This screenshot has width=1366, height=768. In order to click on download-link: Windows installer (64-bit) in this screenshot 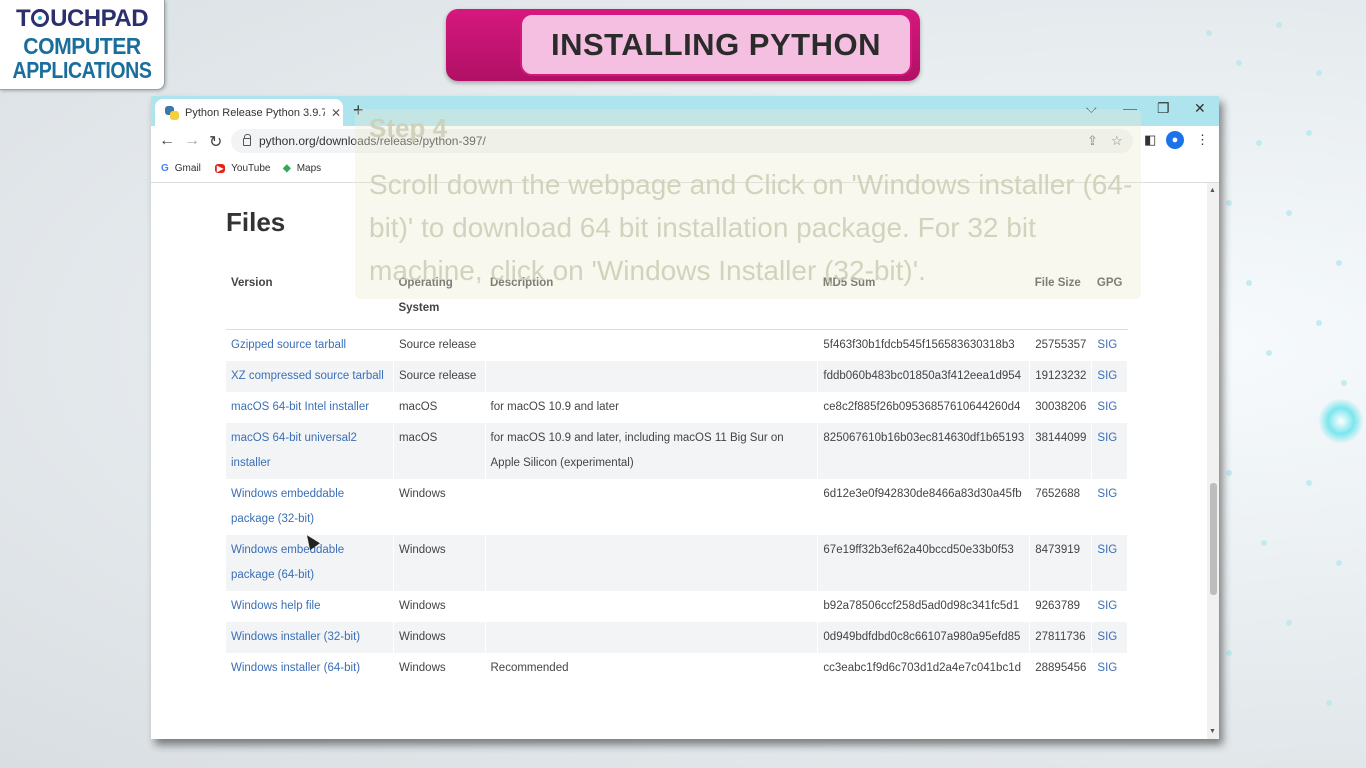, I will do `click(295, 668)`.